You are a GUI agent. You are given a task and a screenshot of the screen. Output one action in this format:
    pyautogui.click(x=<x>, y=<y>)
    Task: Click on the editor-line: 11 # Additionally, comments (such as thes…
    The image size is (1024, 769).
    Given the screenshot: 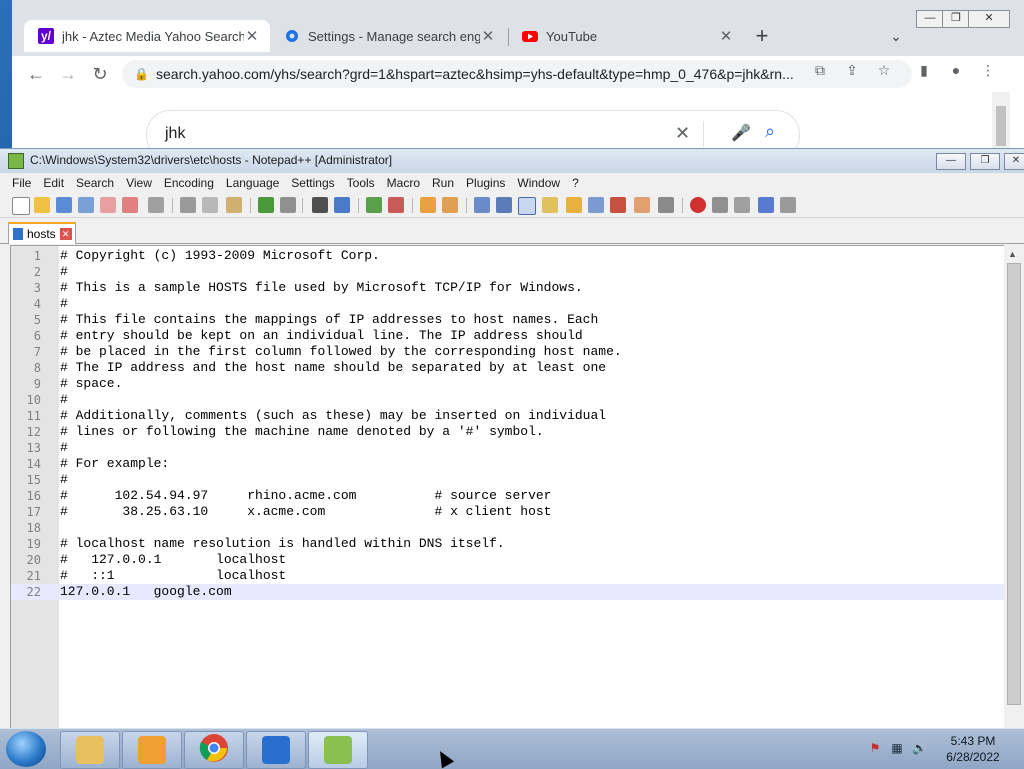 What is the action you would take?
    pyautogui.click(x=513, y=416)
    